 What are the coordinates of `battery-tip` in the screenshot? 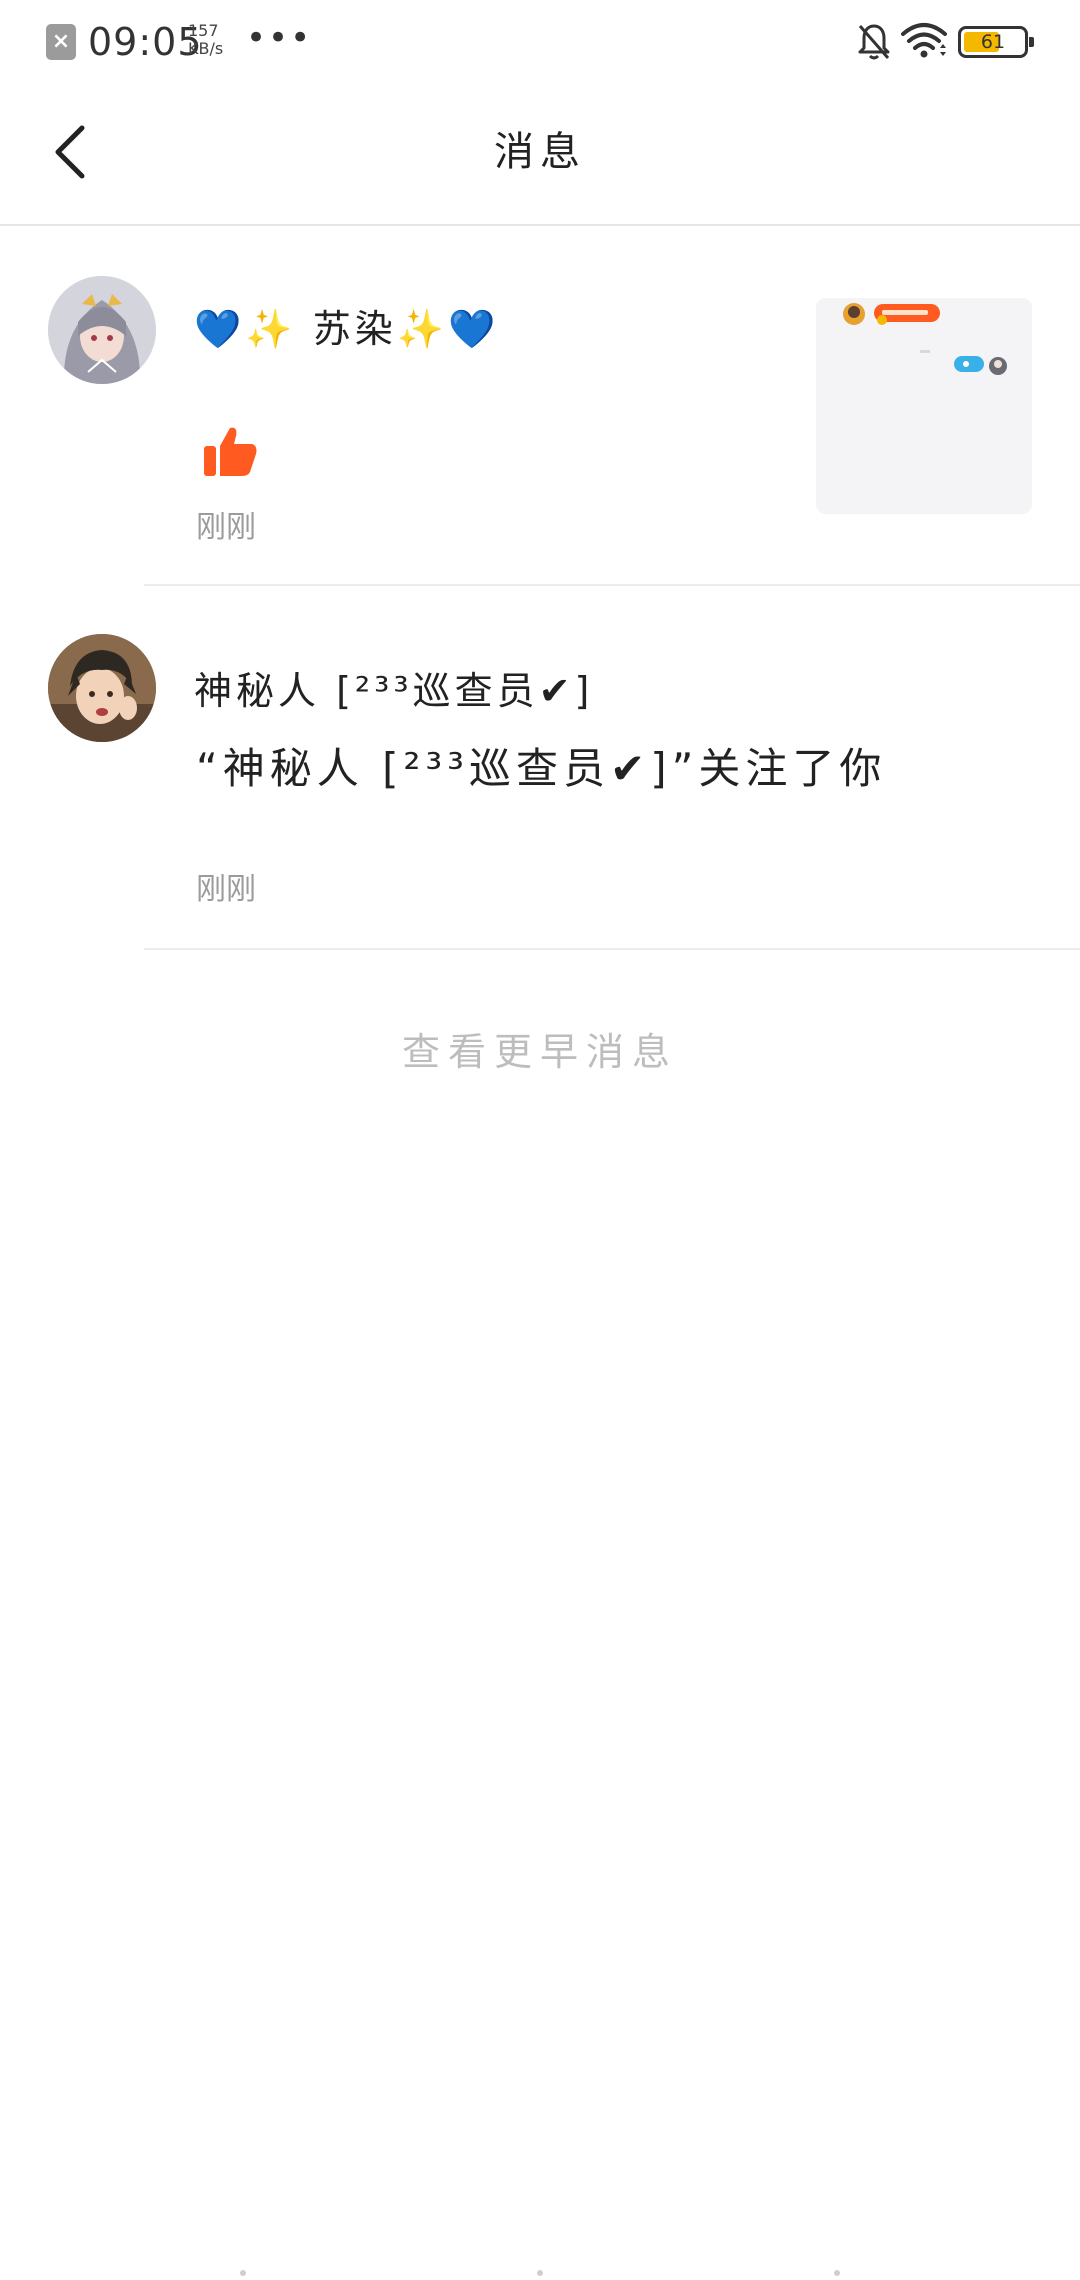 It's located at (1031, 42).